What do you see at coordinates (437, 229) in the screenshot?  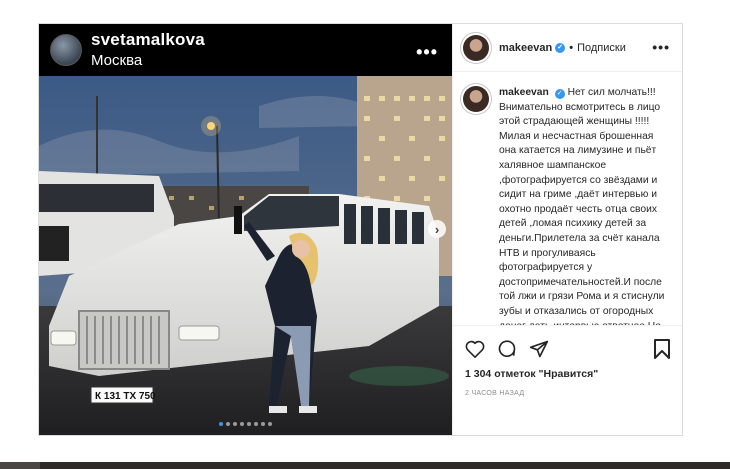 I see `next-photo-button: ›` at bounding box center [437, 229].